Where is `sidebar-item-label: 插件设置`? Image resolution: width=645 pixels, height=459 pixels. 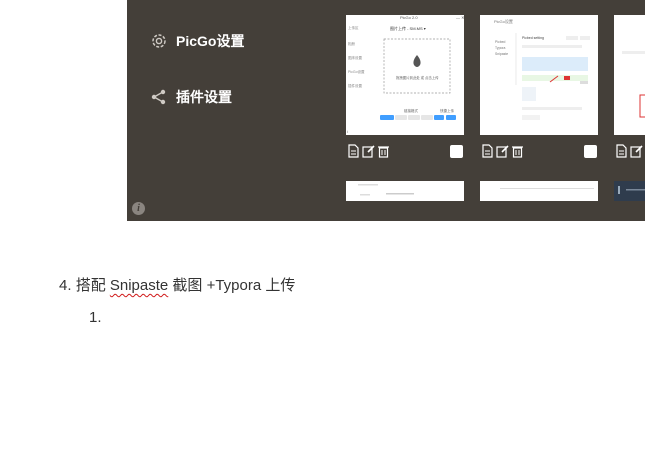 sidebar-item-label: 插件设置 is located at coordinates (204, 97).